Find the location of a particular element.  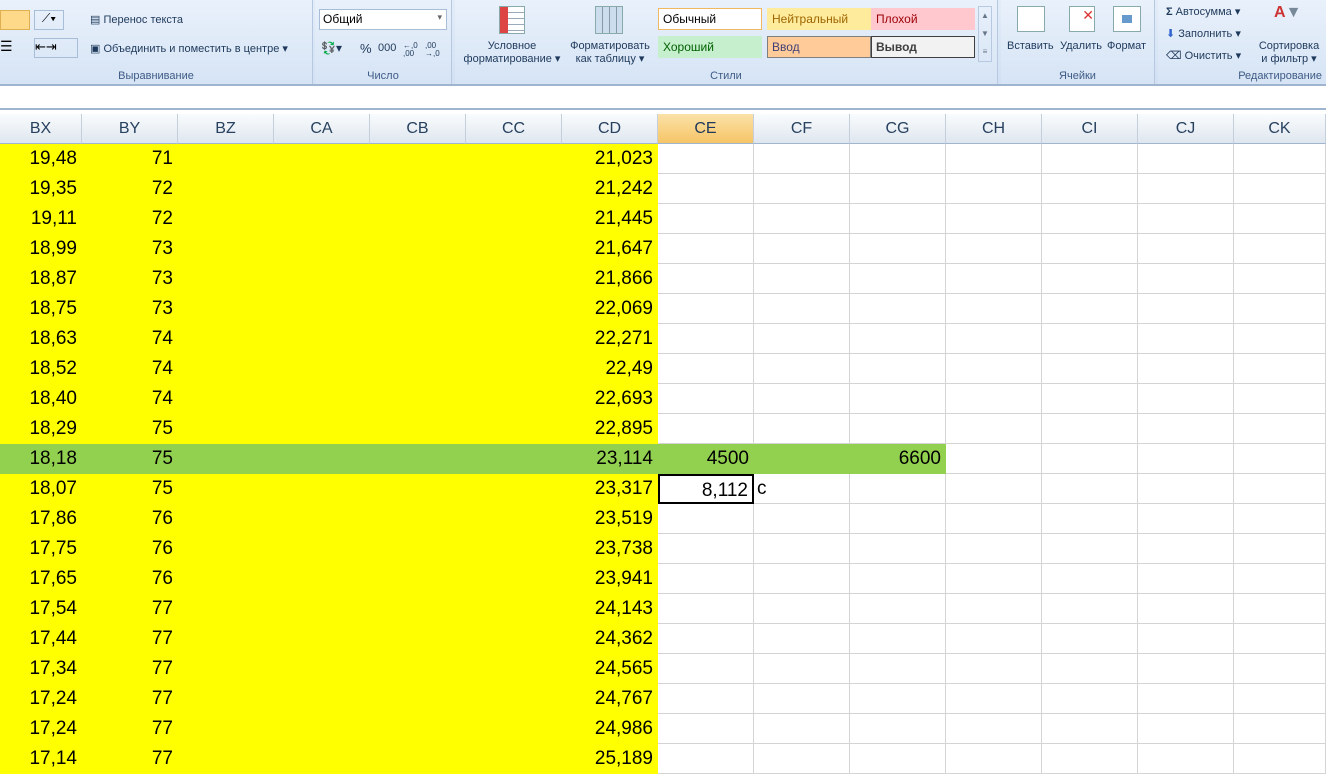

cell-bx-row-9: 18,29 is located at coordinates (41, 429).